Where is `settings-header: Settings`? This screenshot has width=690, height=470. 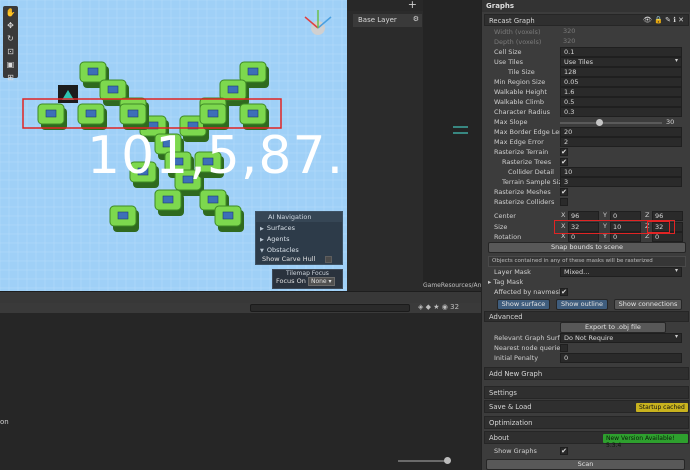 settings-header: Settings is located at coordinates (586, 392).